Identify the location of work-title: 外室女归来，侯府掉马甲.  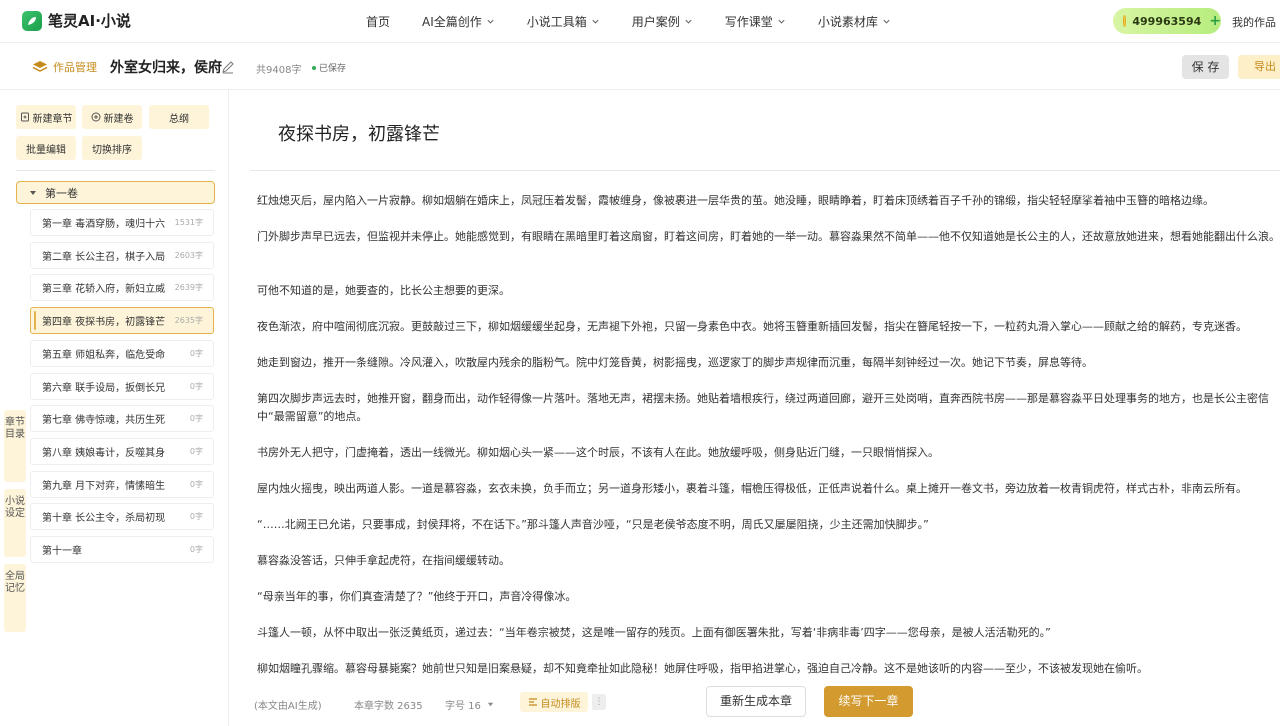
(166, 67).